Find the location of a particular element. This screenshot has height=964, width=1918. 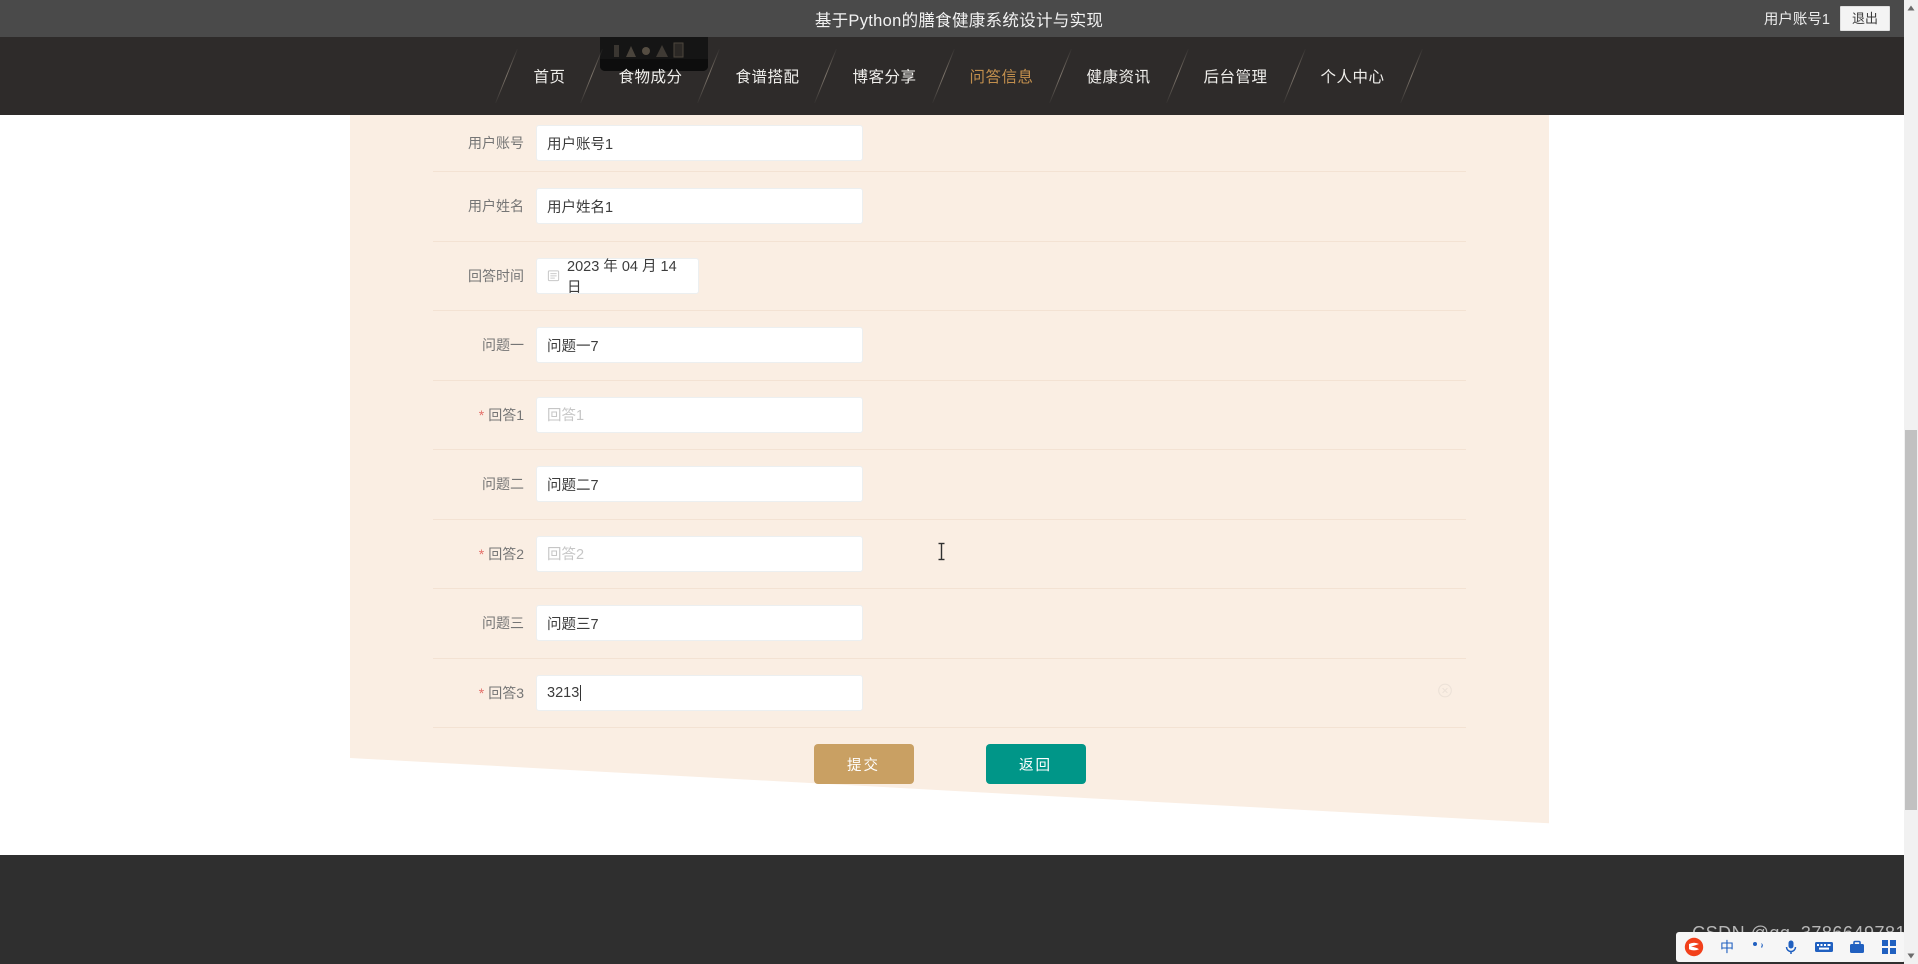

ime-punctuation-icon is located at coordinates (1759, 947).